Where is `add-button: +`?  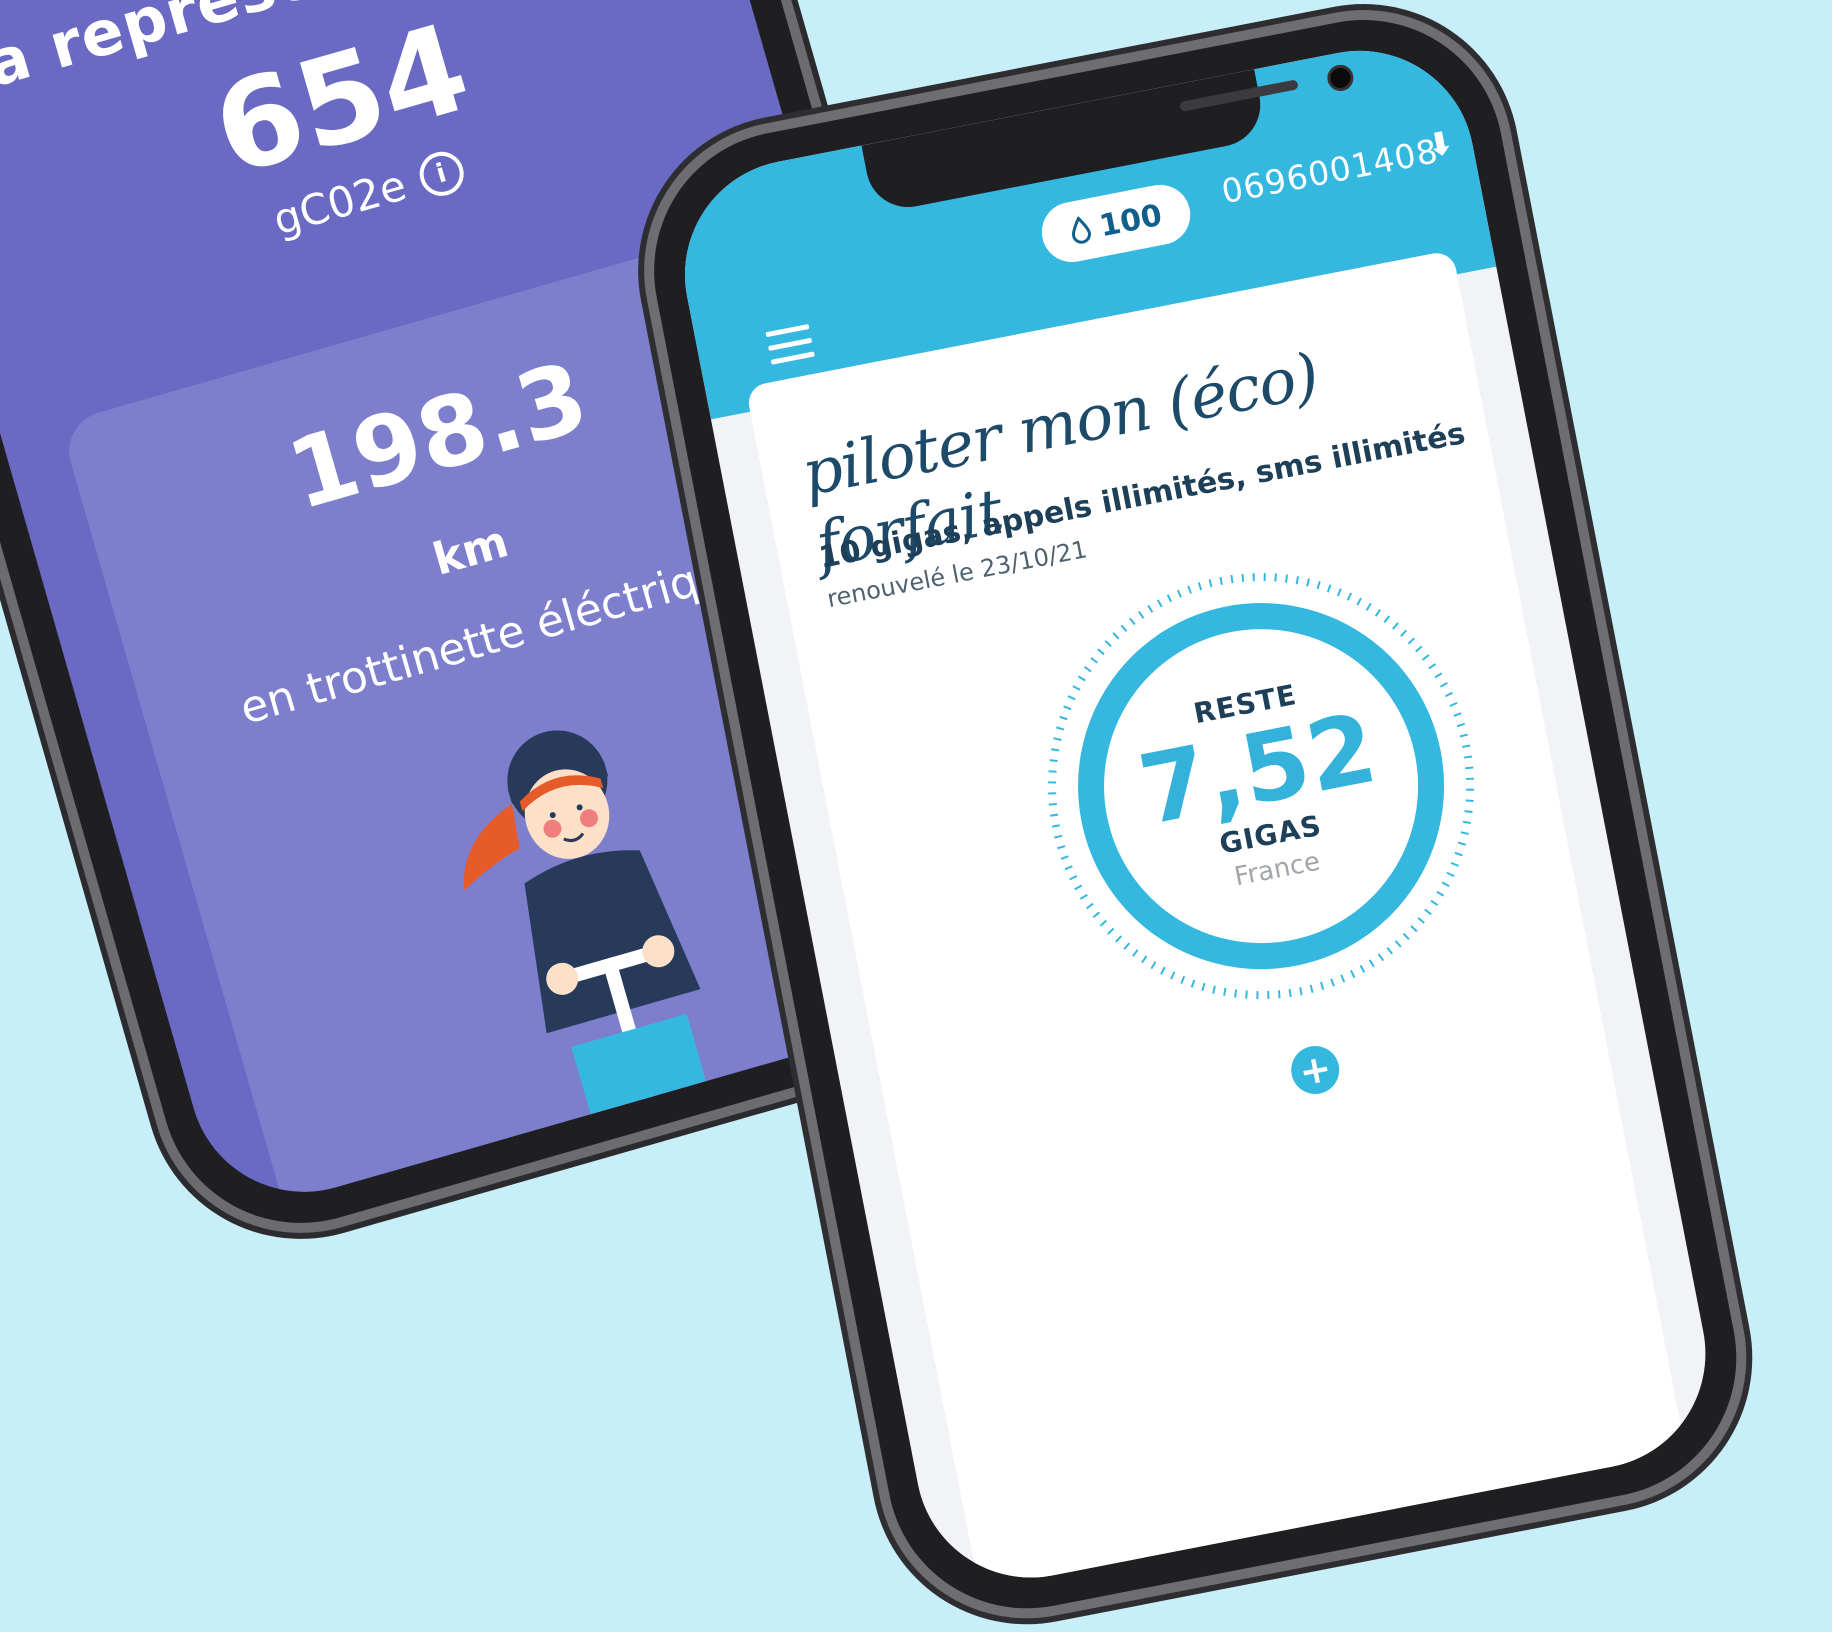 add-button: + is located at coordinates (1315, 1070).